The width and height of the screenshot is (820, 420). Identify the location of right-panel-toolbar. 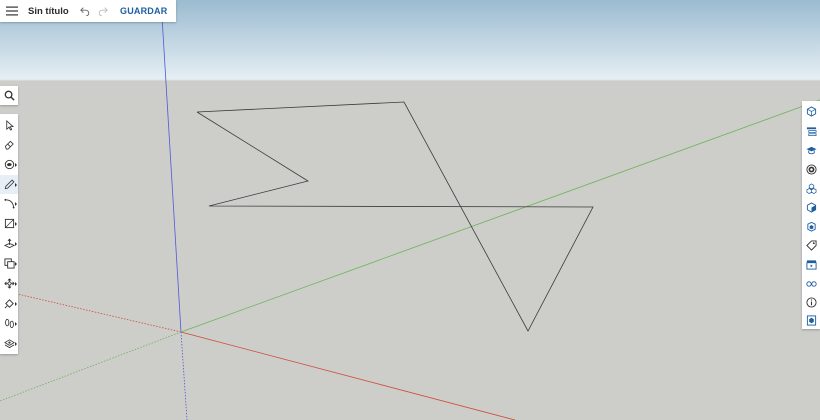
(811, 215).